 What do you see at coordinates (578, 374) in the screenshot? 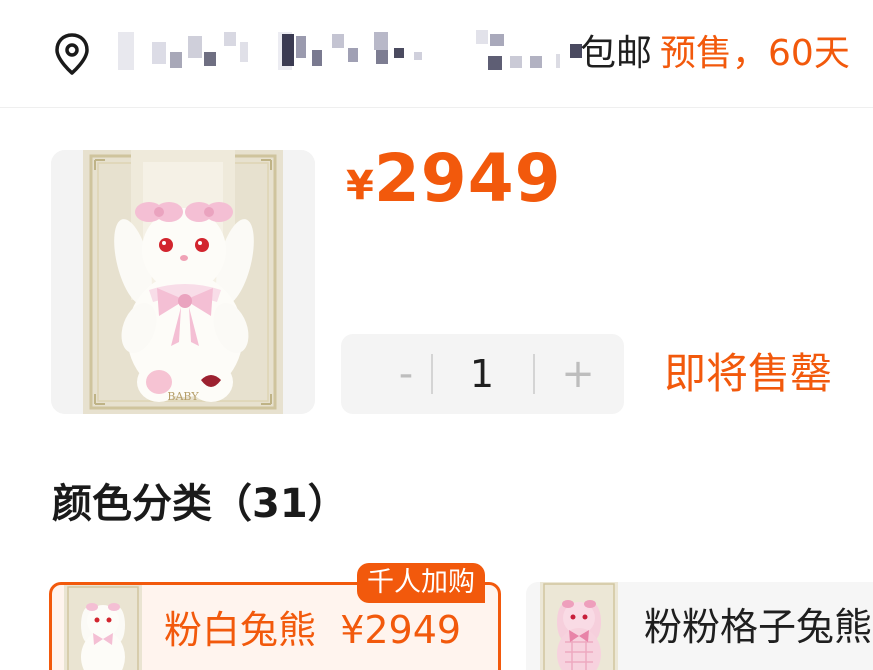
I see `increase-quantity-button: +` at bounding box center [578, 374].